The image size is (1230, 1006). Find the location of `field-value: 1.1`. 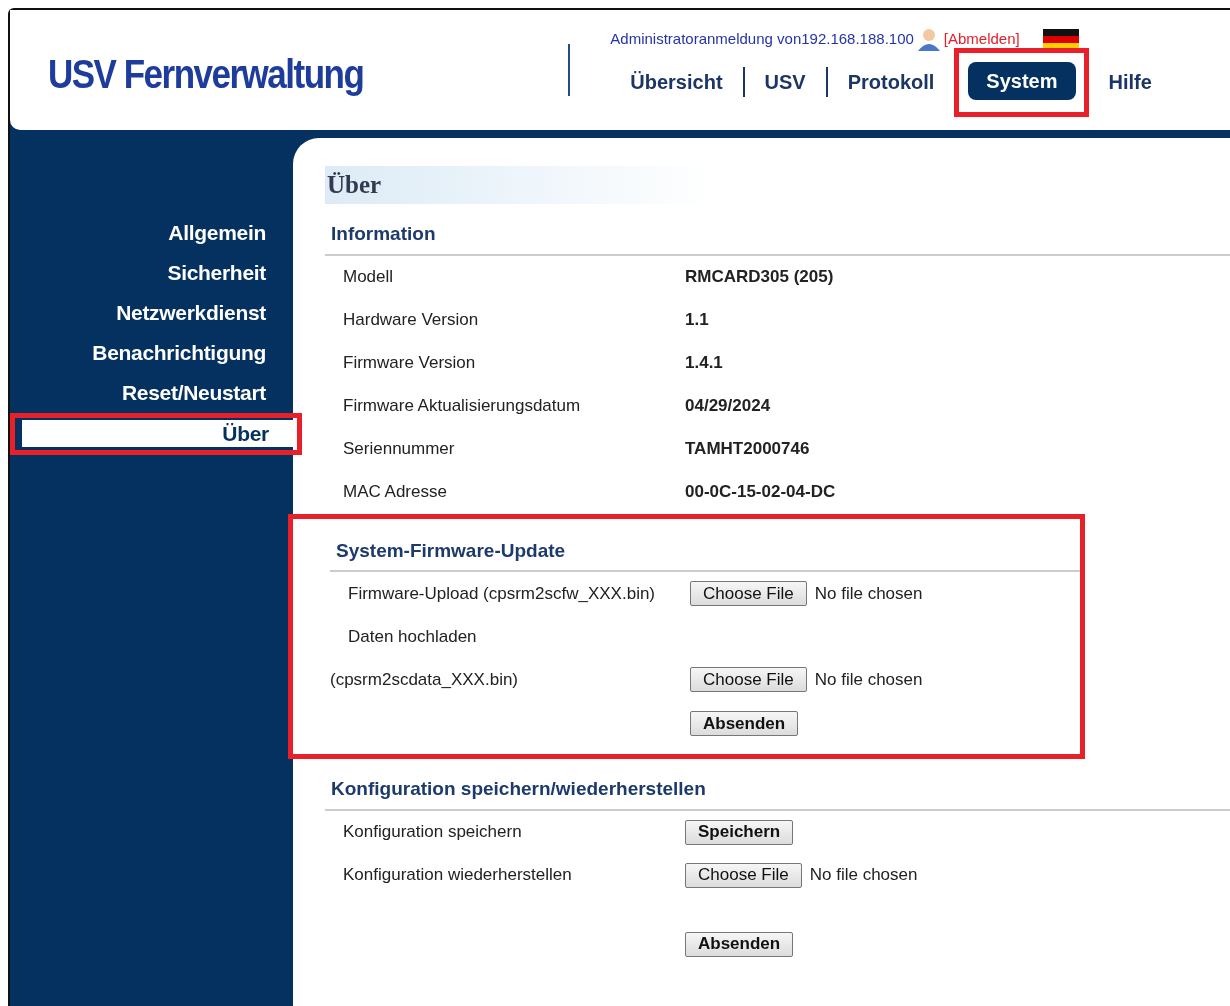

field-value: 1.1 is located at coordinates (697, 320).